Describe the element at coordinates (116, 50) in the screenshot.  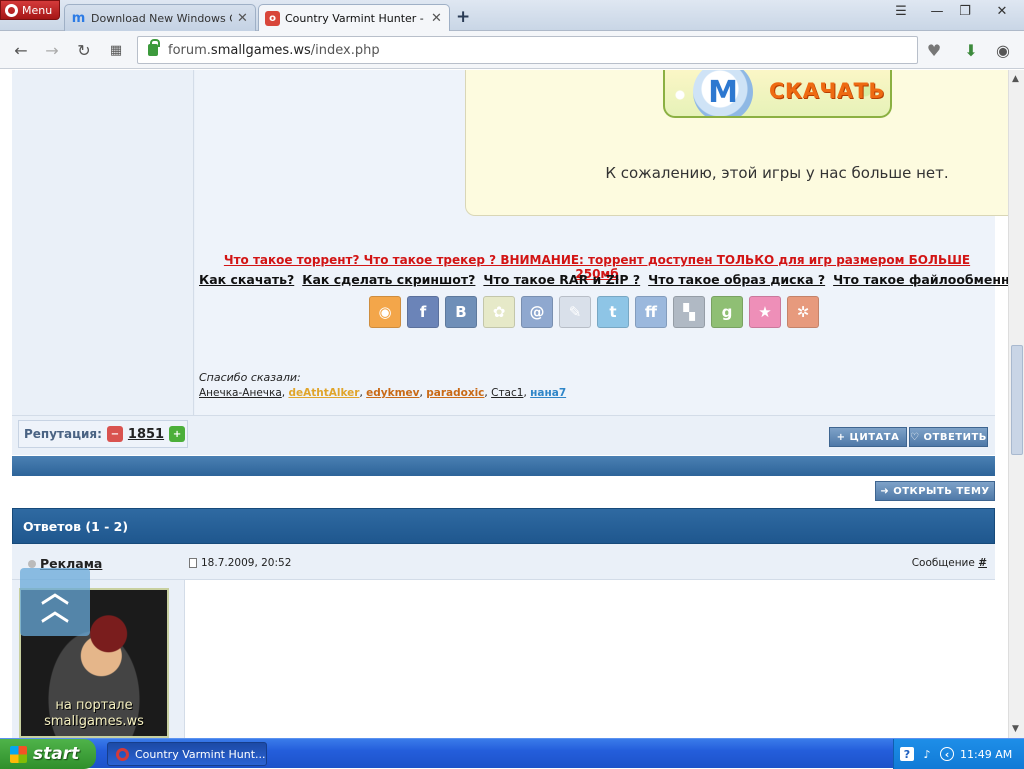
I see `speed-dial-grid-icon: ▦` at that location.